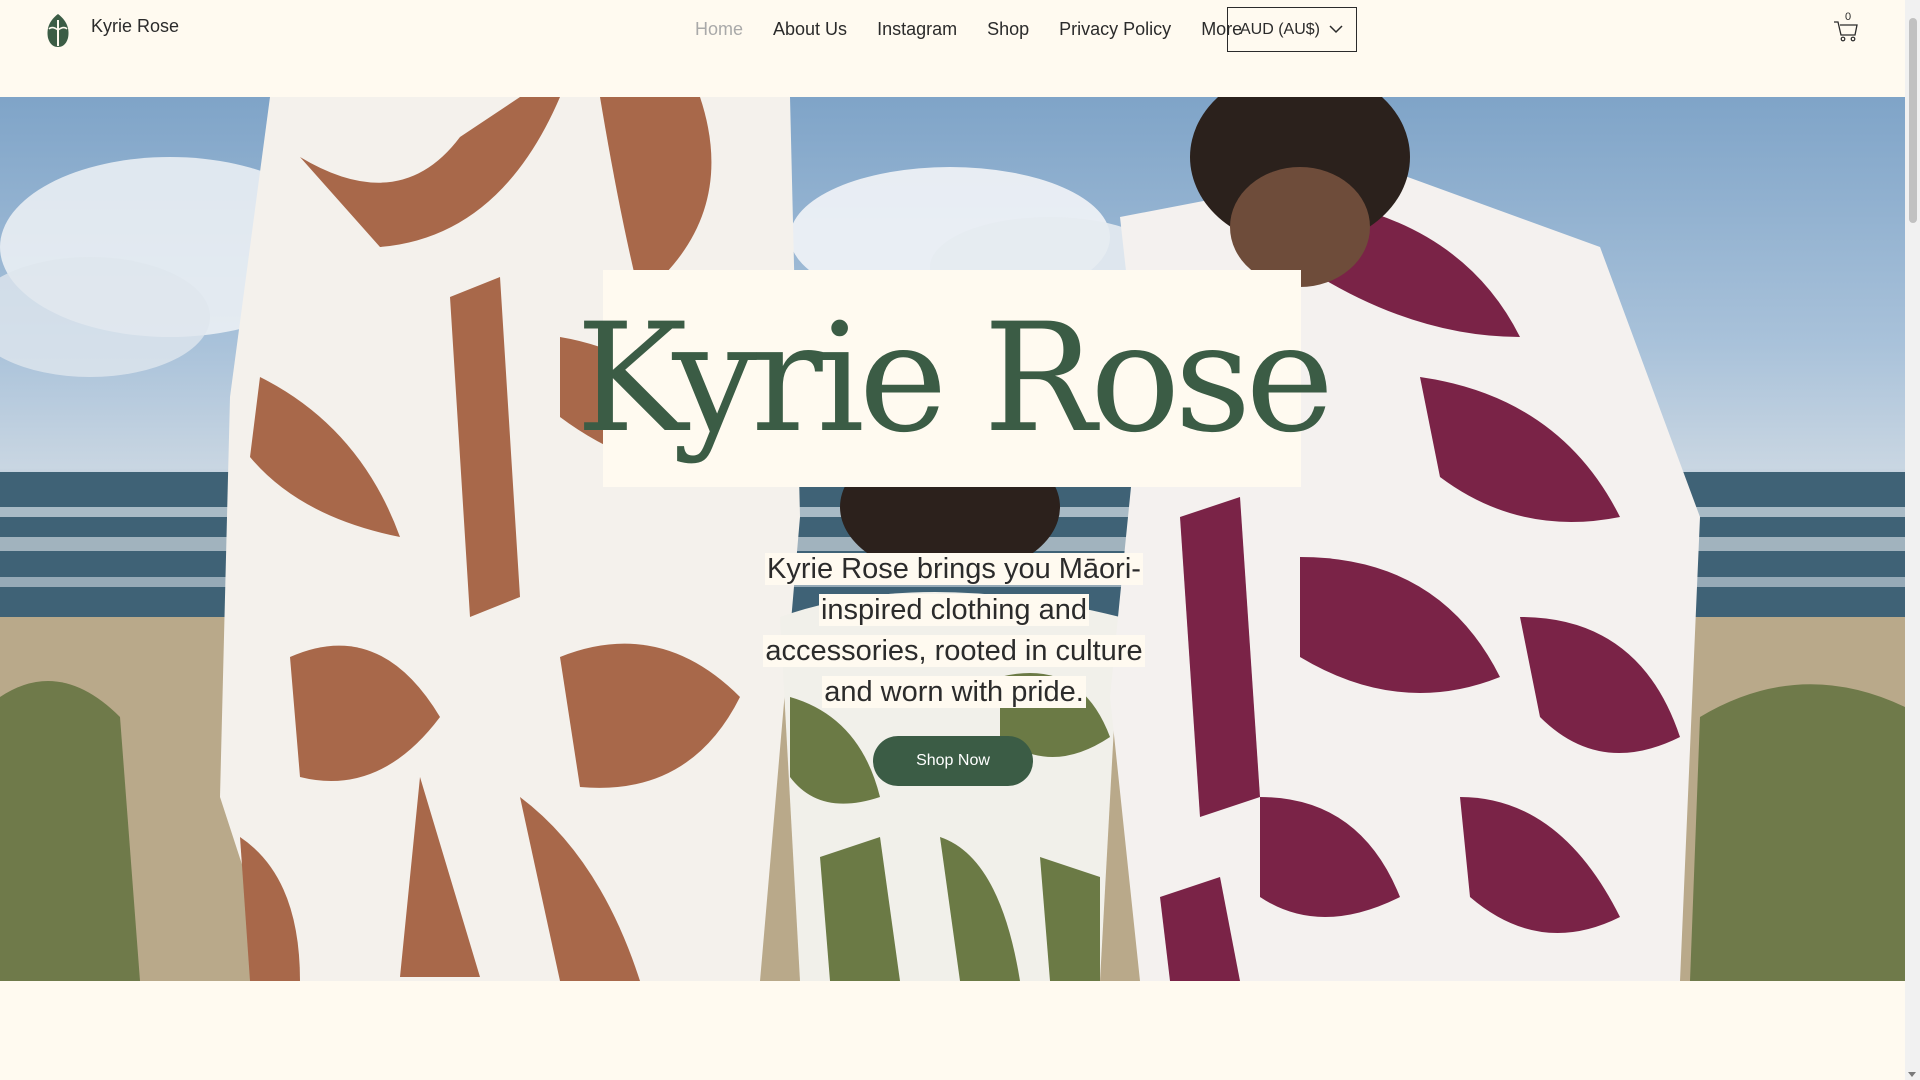 Image resolution: width=1920 pixels, height=1080 pixels. I want to click on page-scrollbar, so click(1912, 540).